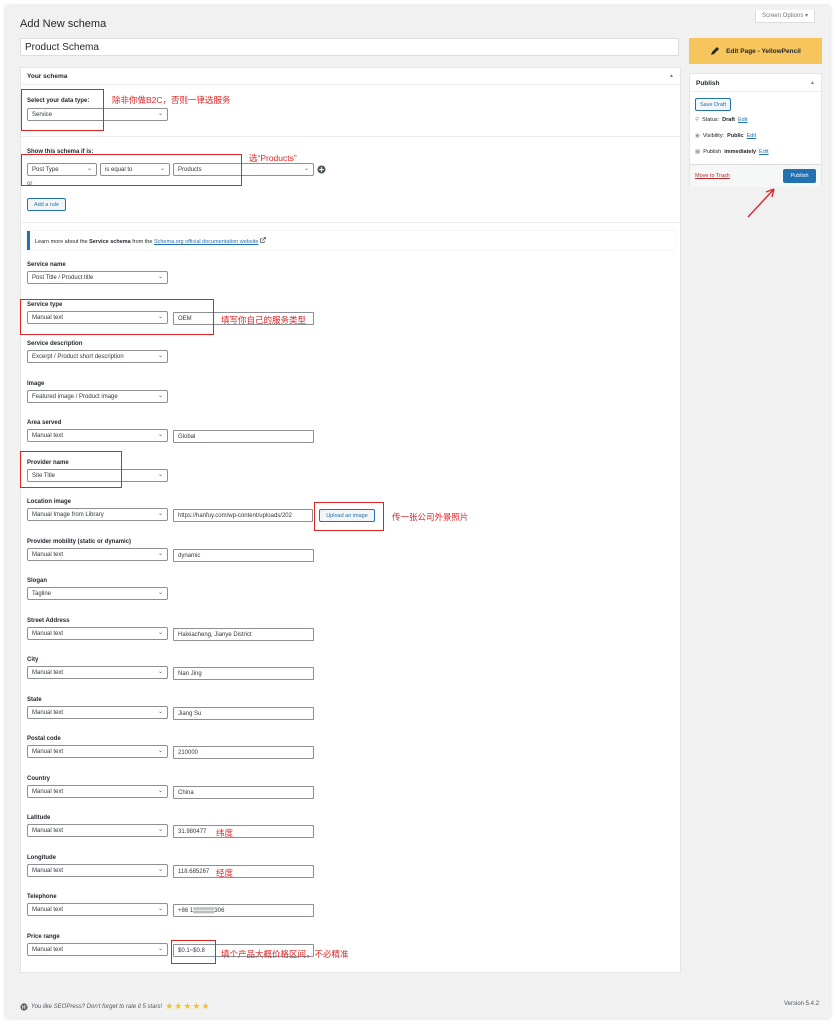 The height and width of the screenshot is (1024, 836). I want to click on field-label: Street Address, so click(48, 621).